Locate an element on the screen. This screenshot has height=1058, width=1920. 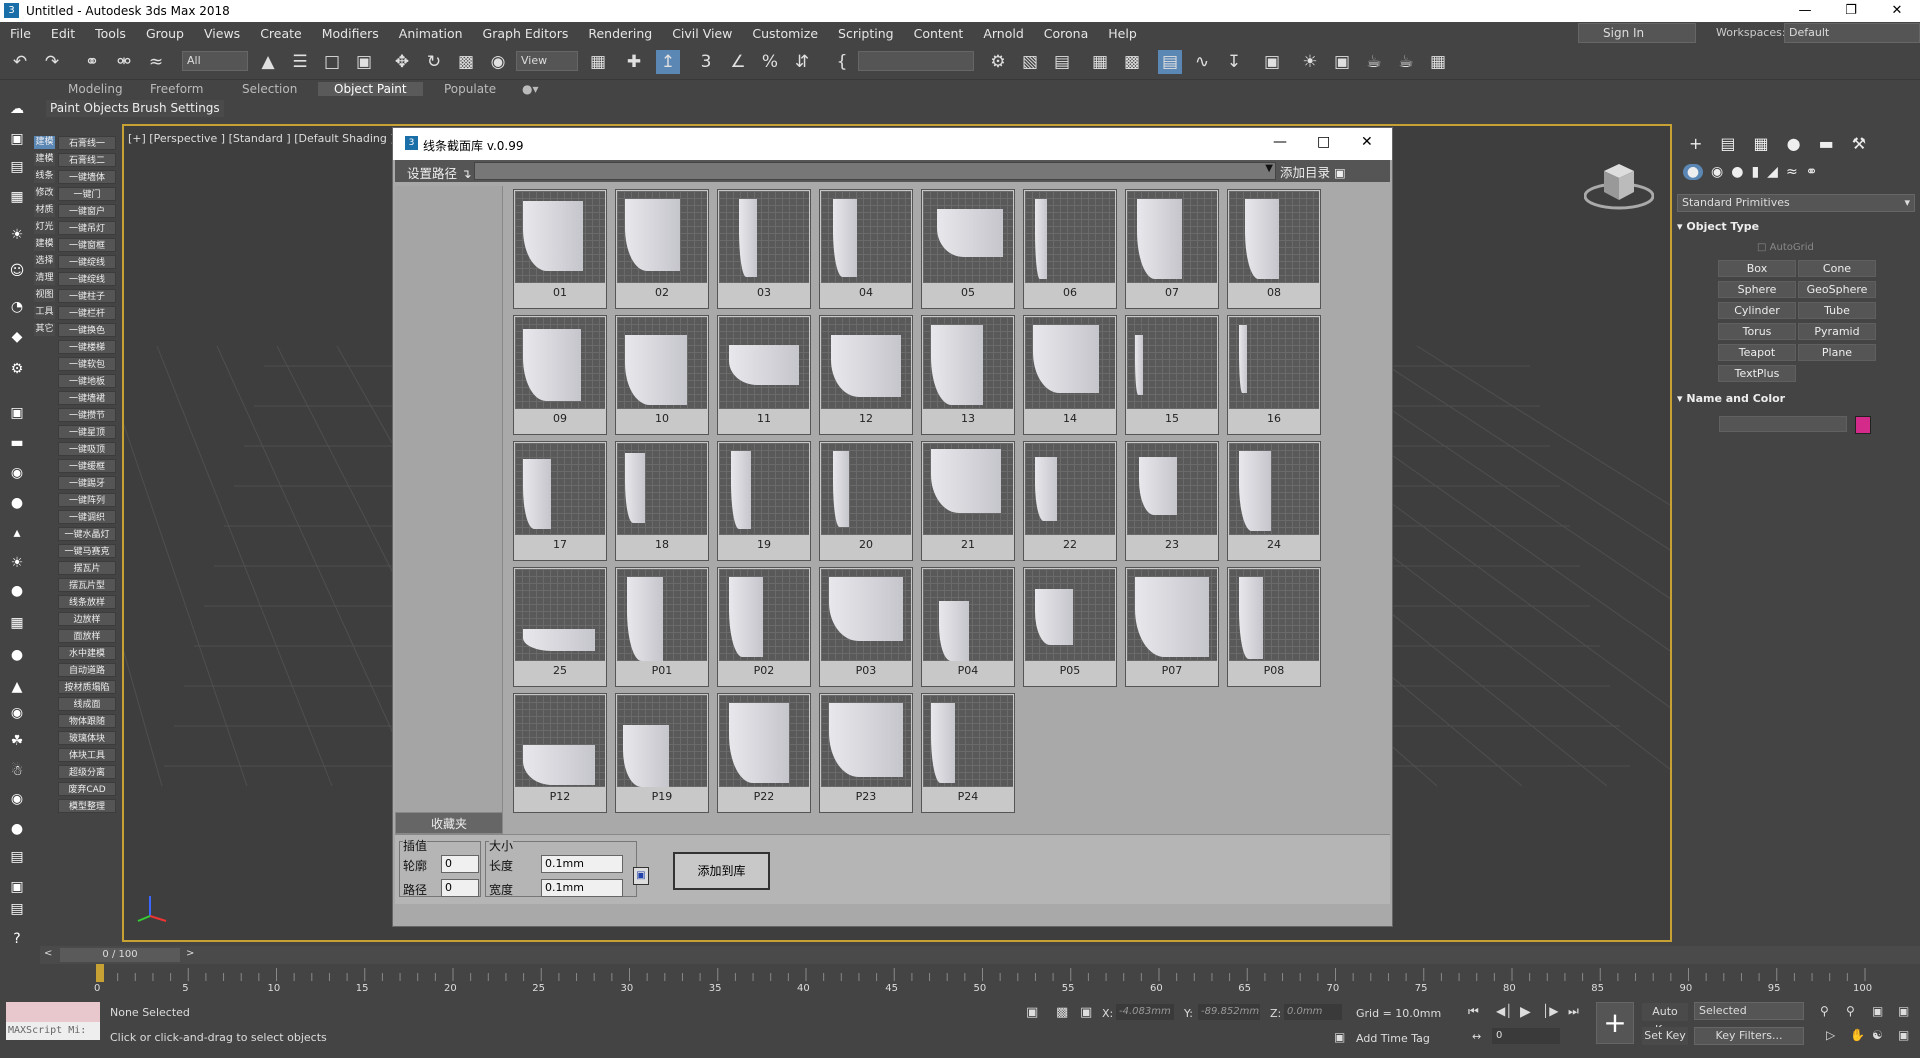
render-frame-icon: ▣ is located at coordinates (1342, 62).